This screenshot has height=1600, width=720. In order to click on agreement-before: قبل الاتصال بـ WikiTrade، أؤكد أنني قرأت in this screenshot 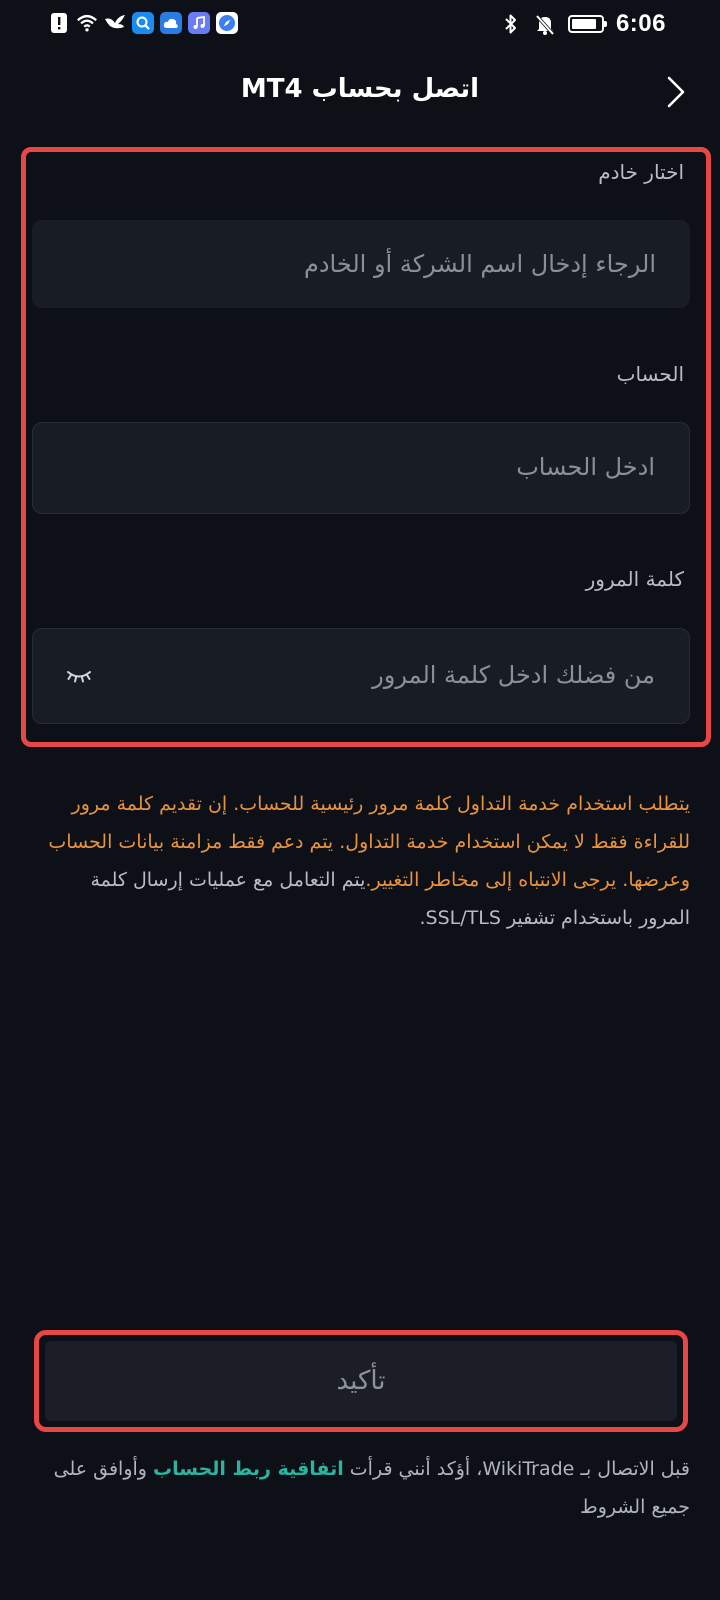, I will do `click(516, 1469)`.